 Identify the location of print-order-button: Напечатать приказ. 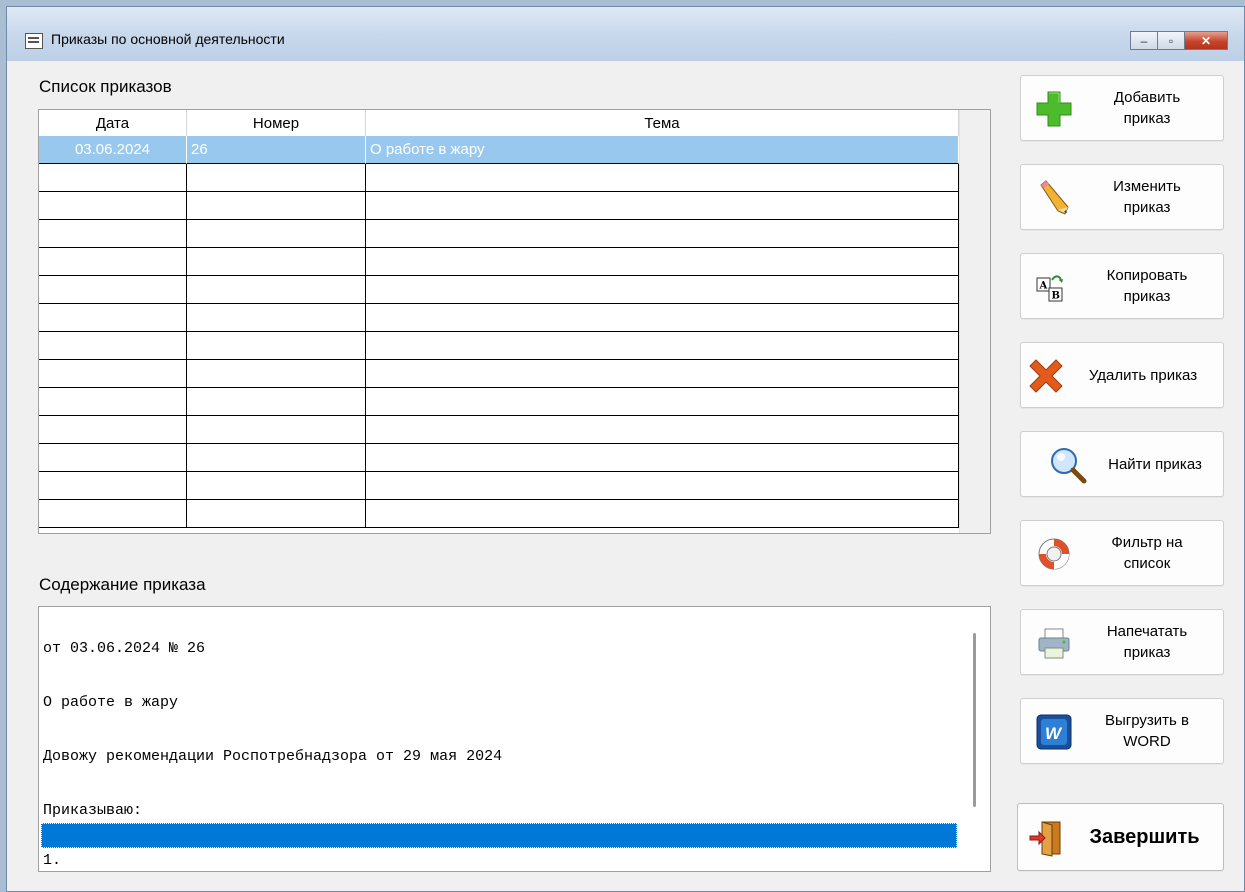
(1122, 642).